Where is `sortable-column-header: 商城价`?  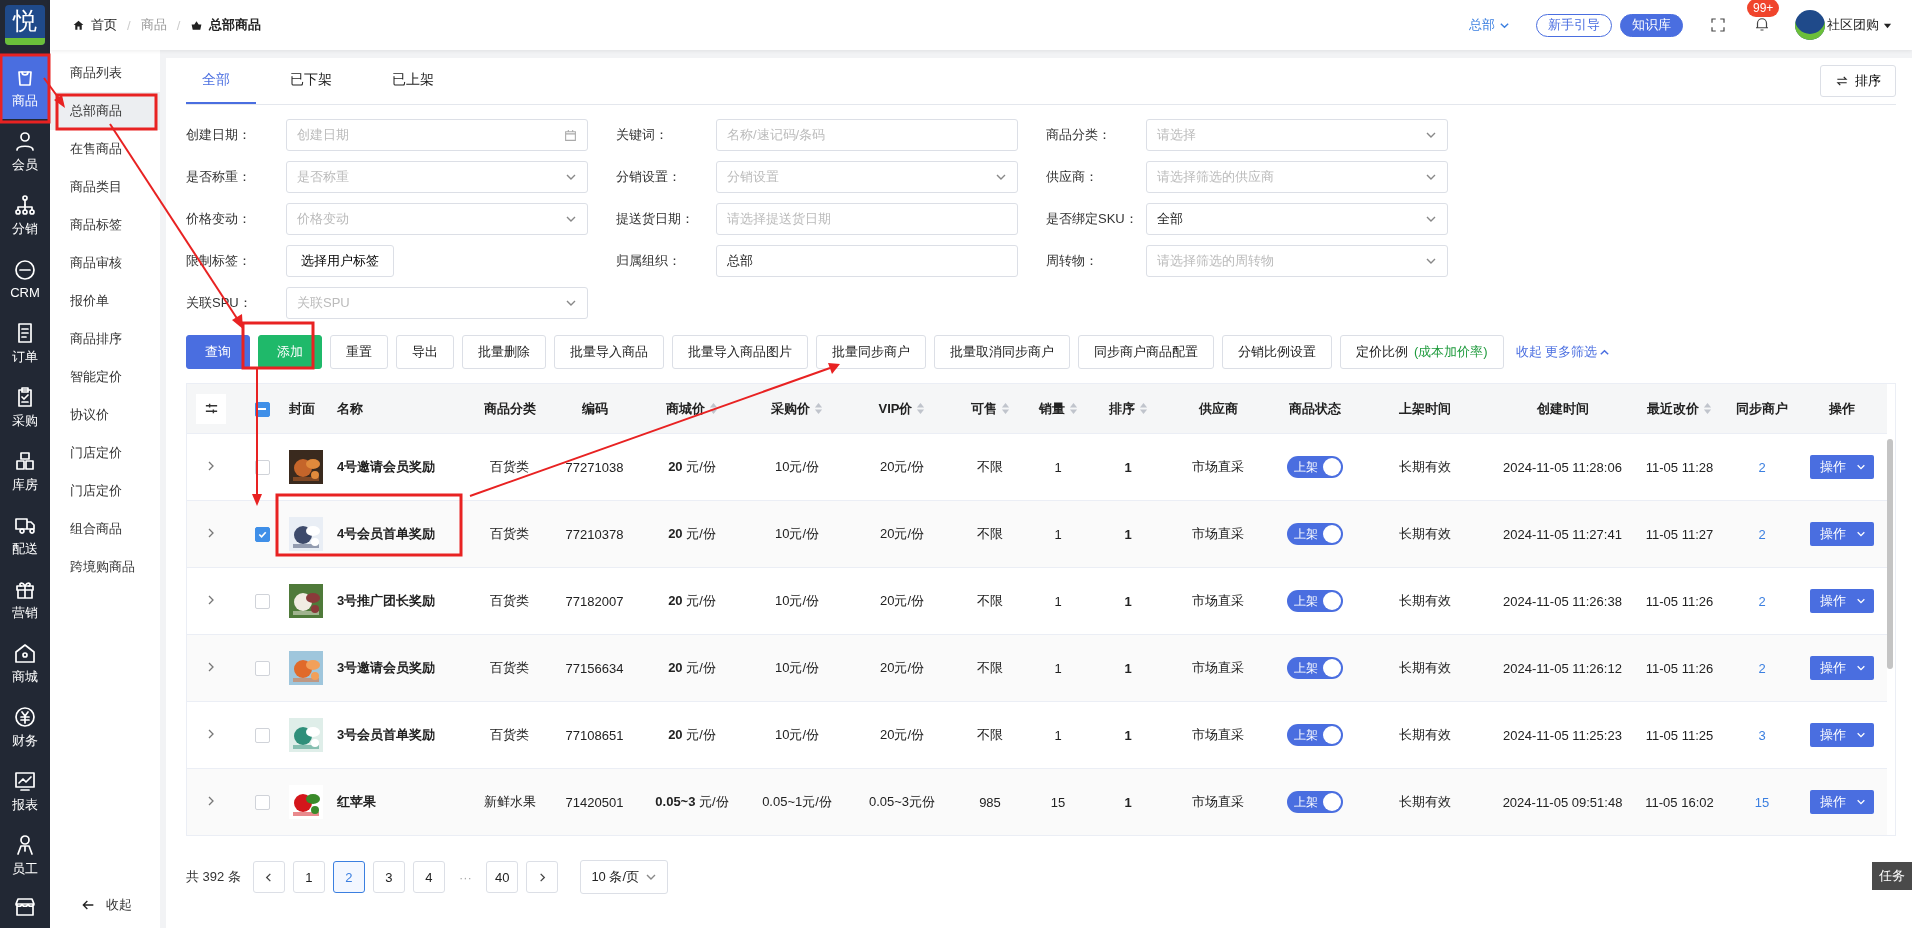 sortable-column-header: 商城价 is located at coordinates (692, 408).